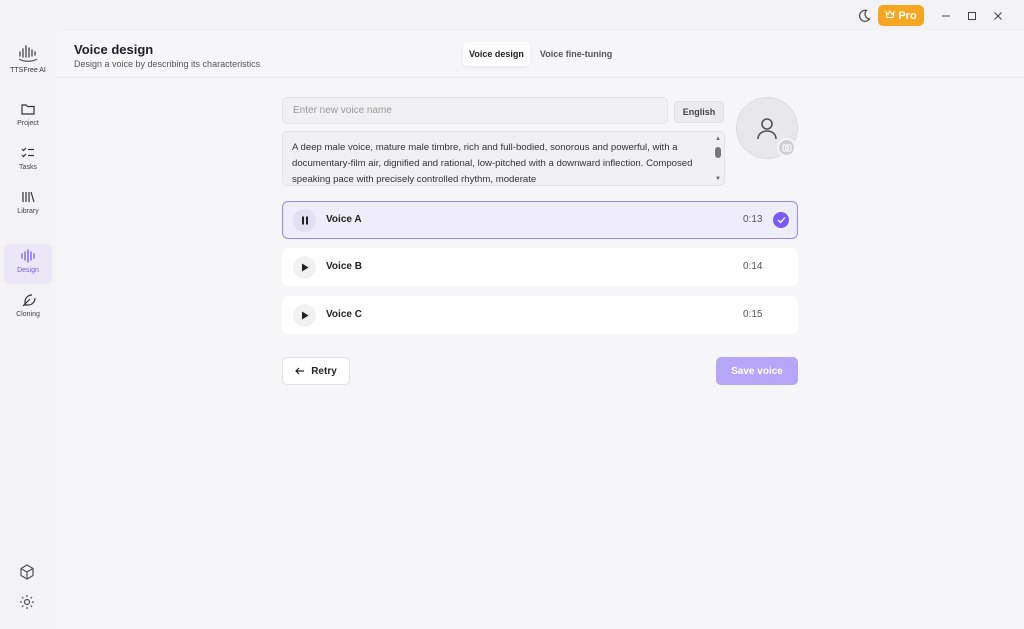  What do you see at coordinates (972, 16) in the screenshot?
I see `maximize-icon` at bounding box center [972, 16].